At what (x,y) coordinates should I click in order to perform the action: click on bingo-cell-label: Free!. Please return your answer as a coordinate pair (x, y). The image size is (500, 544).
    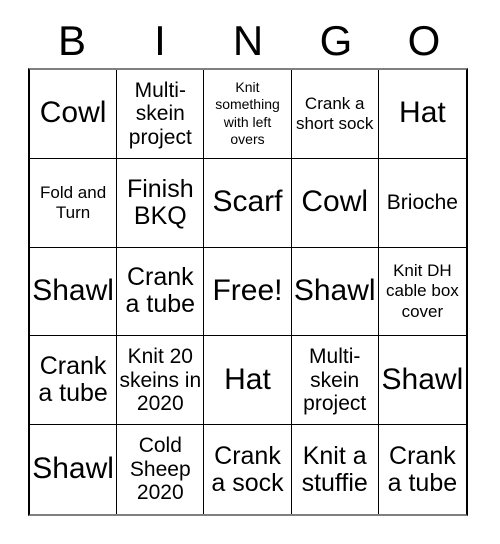
    Looking at the image, I should click on (247, 291).